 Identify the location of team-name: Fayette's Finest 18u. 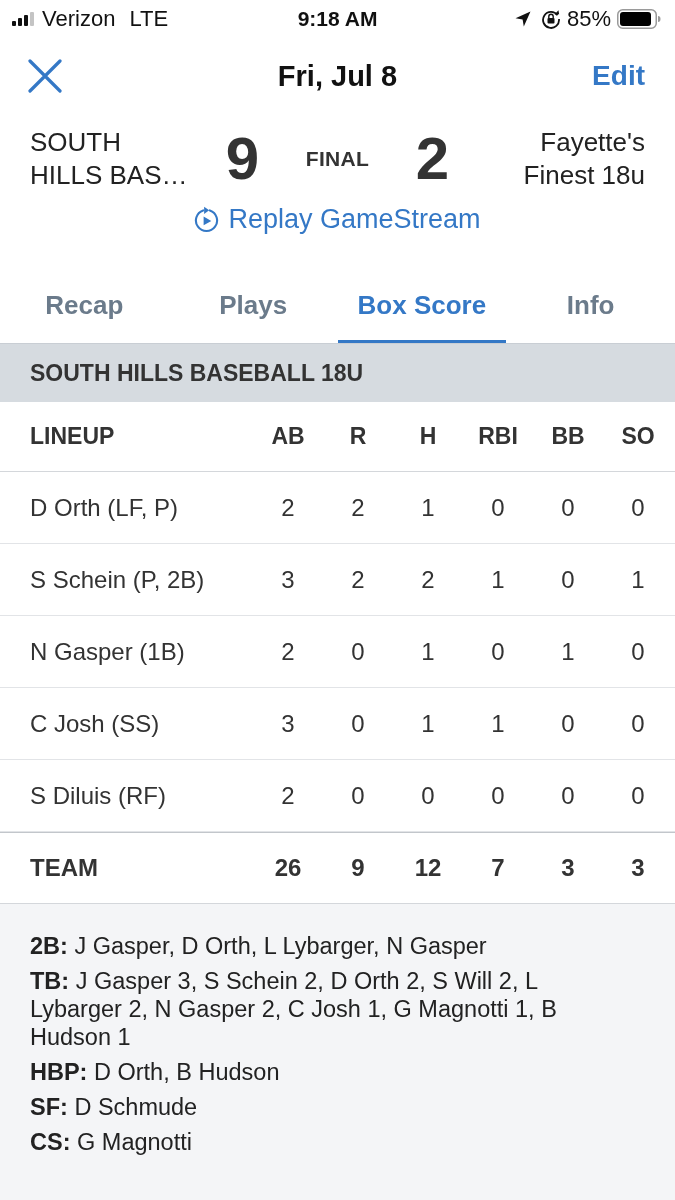
(583, 159).